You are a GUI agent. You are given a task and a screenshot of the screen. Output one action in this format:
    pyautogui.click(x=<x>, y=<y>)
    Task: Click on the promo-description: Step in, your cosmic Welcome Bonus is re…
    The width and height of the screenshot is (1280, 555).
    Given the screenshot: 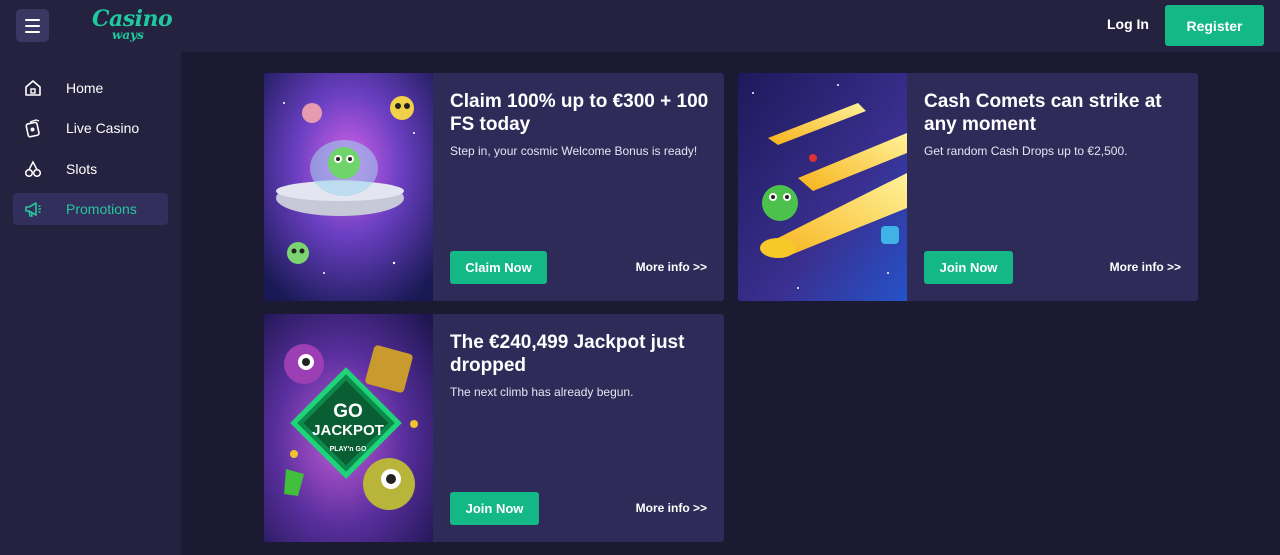 What is the action you would take?
    pyautogui.click(x=574, y=151)
    